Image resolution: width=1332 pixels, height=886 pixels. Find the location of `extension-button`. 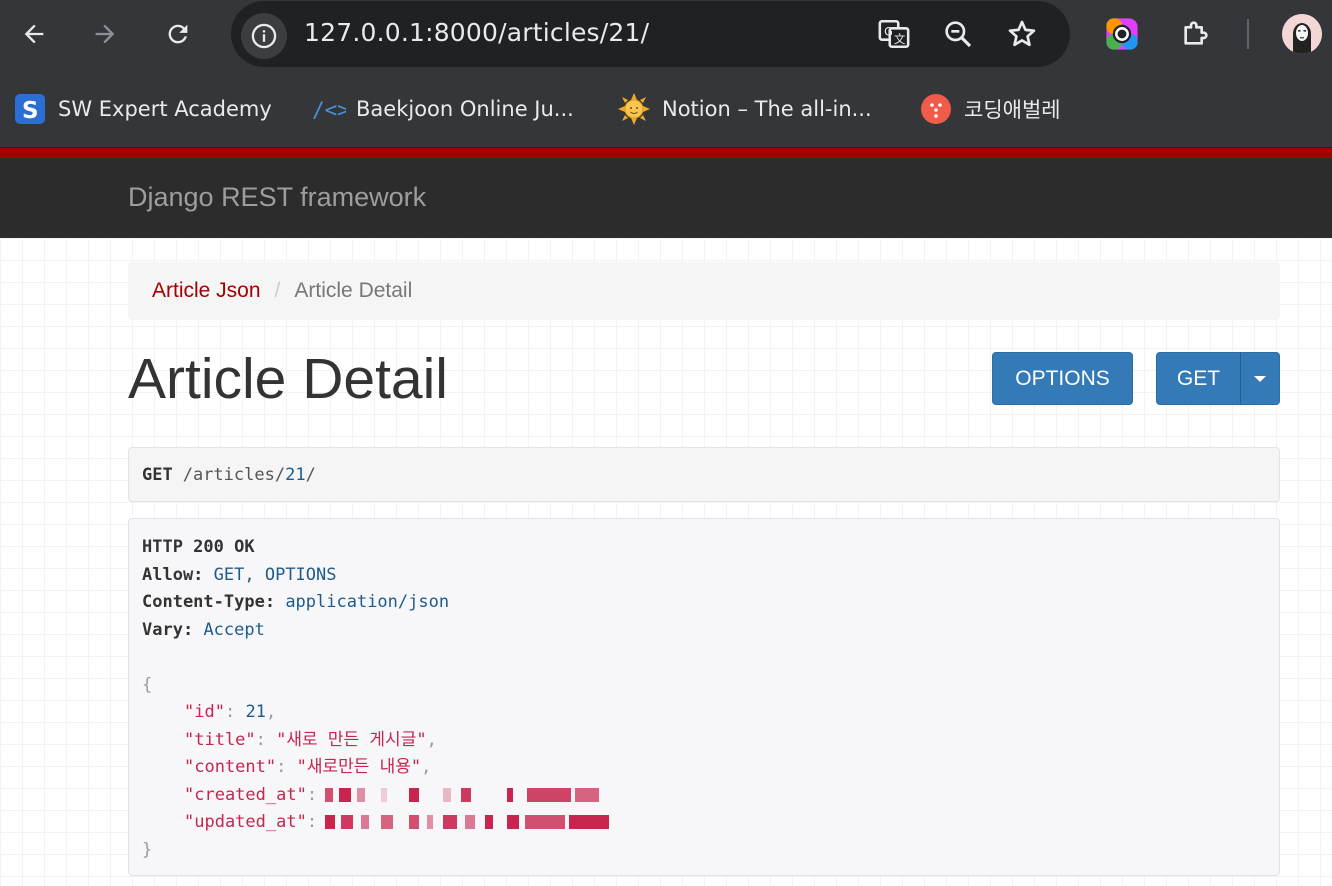

extension-button is located at coordinates (1122, 34).